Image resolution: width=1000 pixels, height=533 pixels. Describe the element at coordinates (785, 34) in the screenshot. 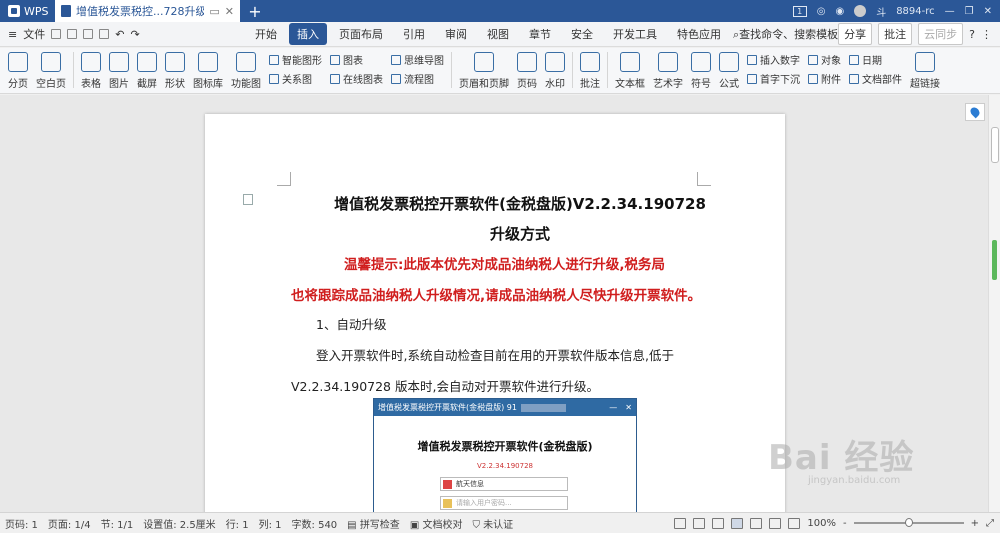

I see `search-command: ⌕查找命令、搜索模板` at that location.